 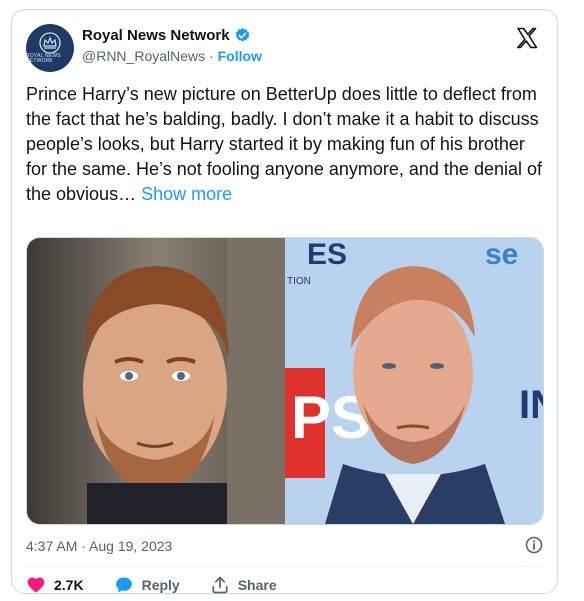 What do you see at coordinates (43, 58) in the screenshot?
I see `avatar-text: ROYAL NEWS NETWORK` at bounding box center [43, 58].